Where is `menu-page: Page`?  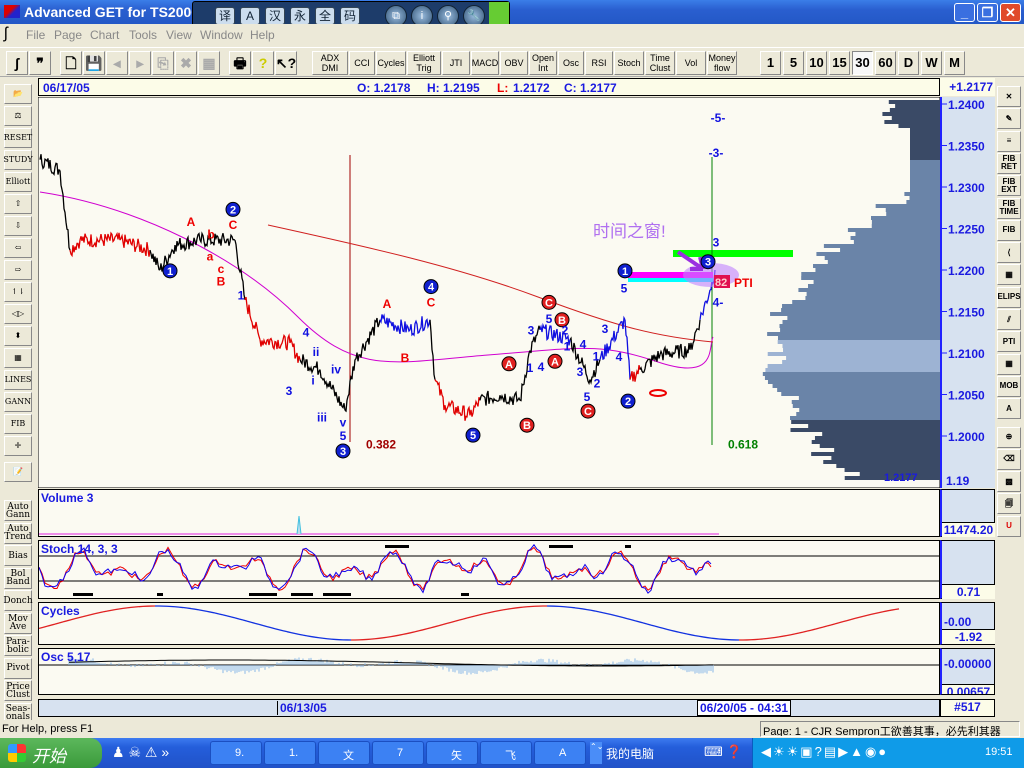 menu-page: Page is located at coordinates (68, 35).